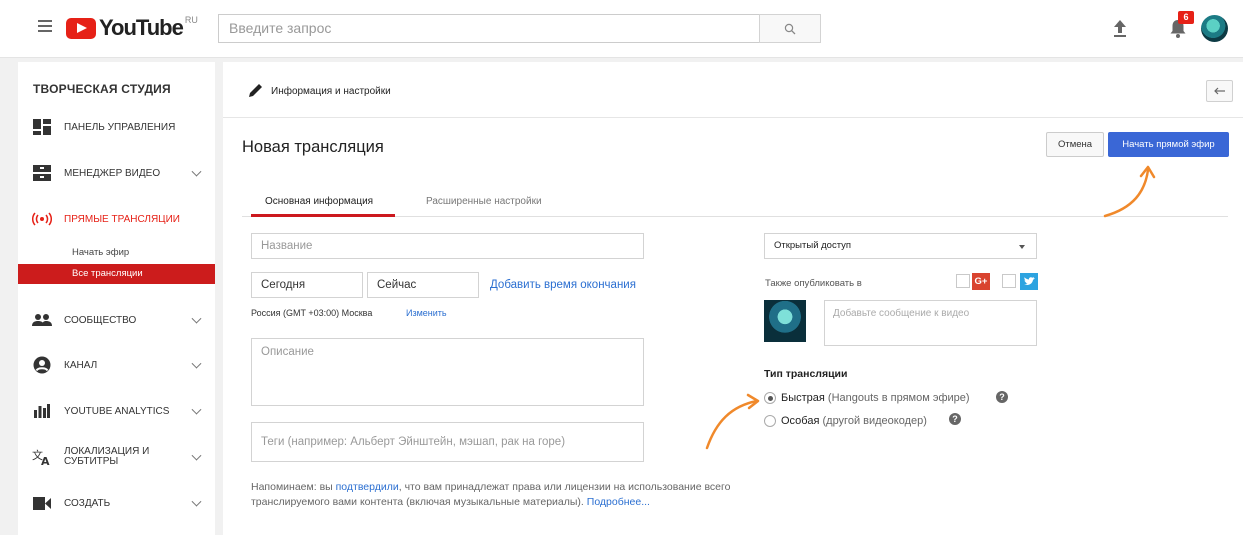  I want to click on privacy-value: Открытый доступ, so click(813, 245).